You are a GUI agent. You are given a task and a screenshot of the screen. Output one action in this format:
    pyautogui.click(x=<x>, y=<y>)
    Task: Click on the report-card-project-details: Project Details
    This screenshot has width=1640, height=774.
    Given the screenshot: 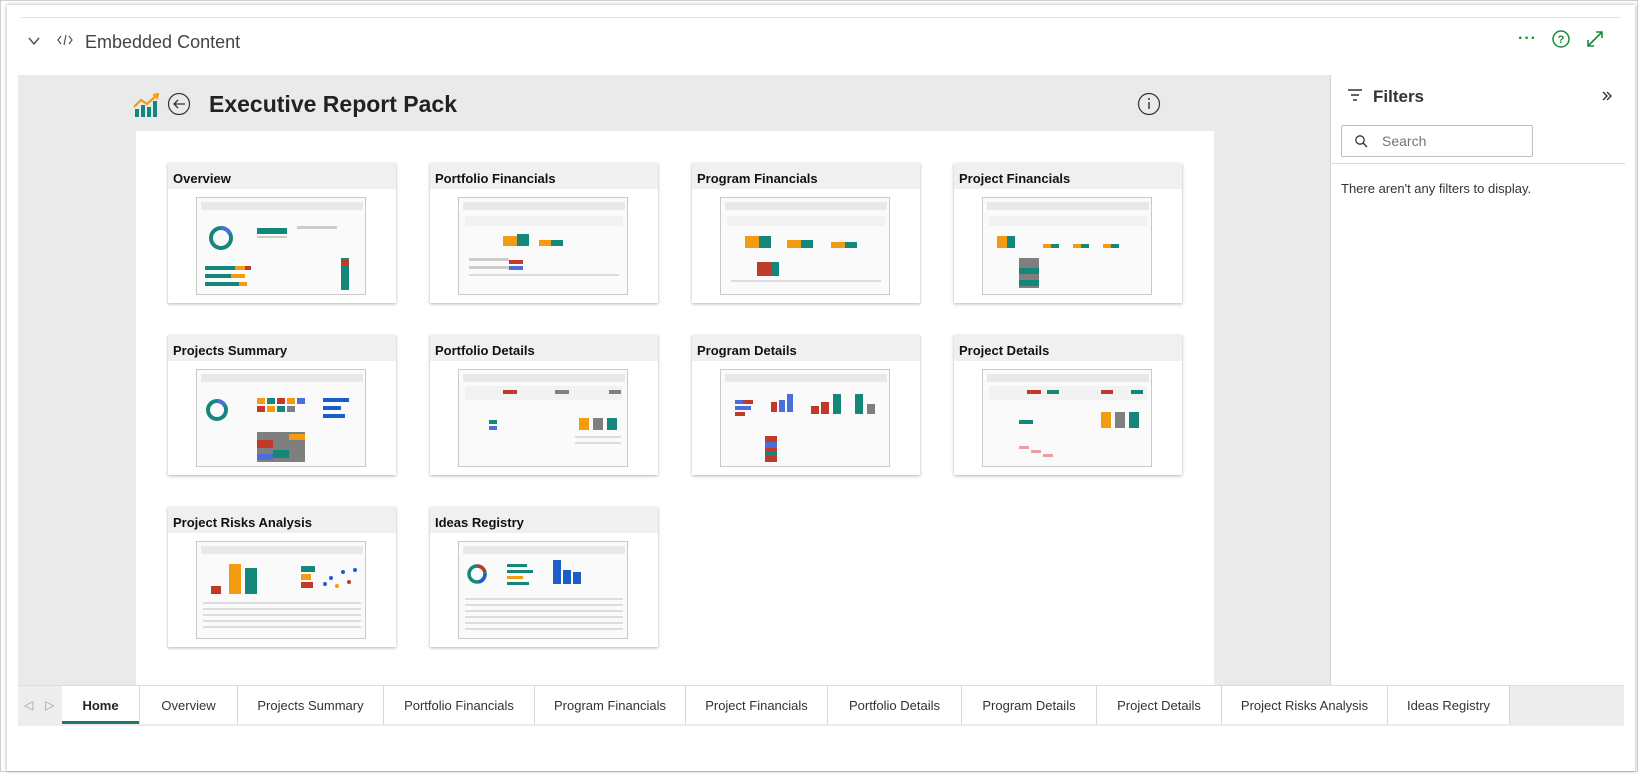 What is the action you would take?
    pyautogui.click(x=1068, y=405)
    